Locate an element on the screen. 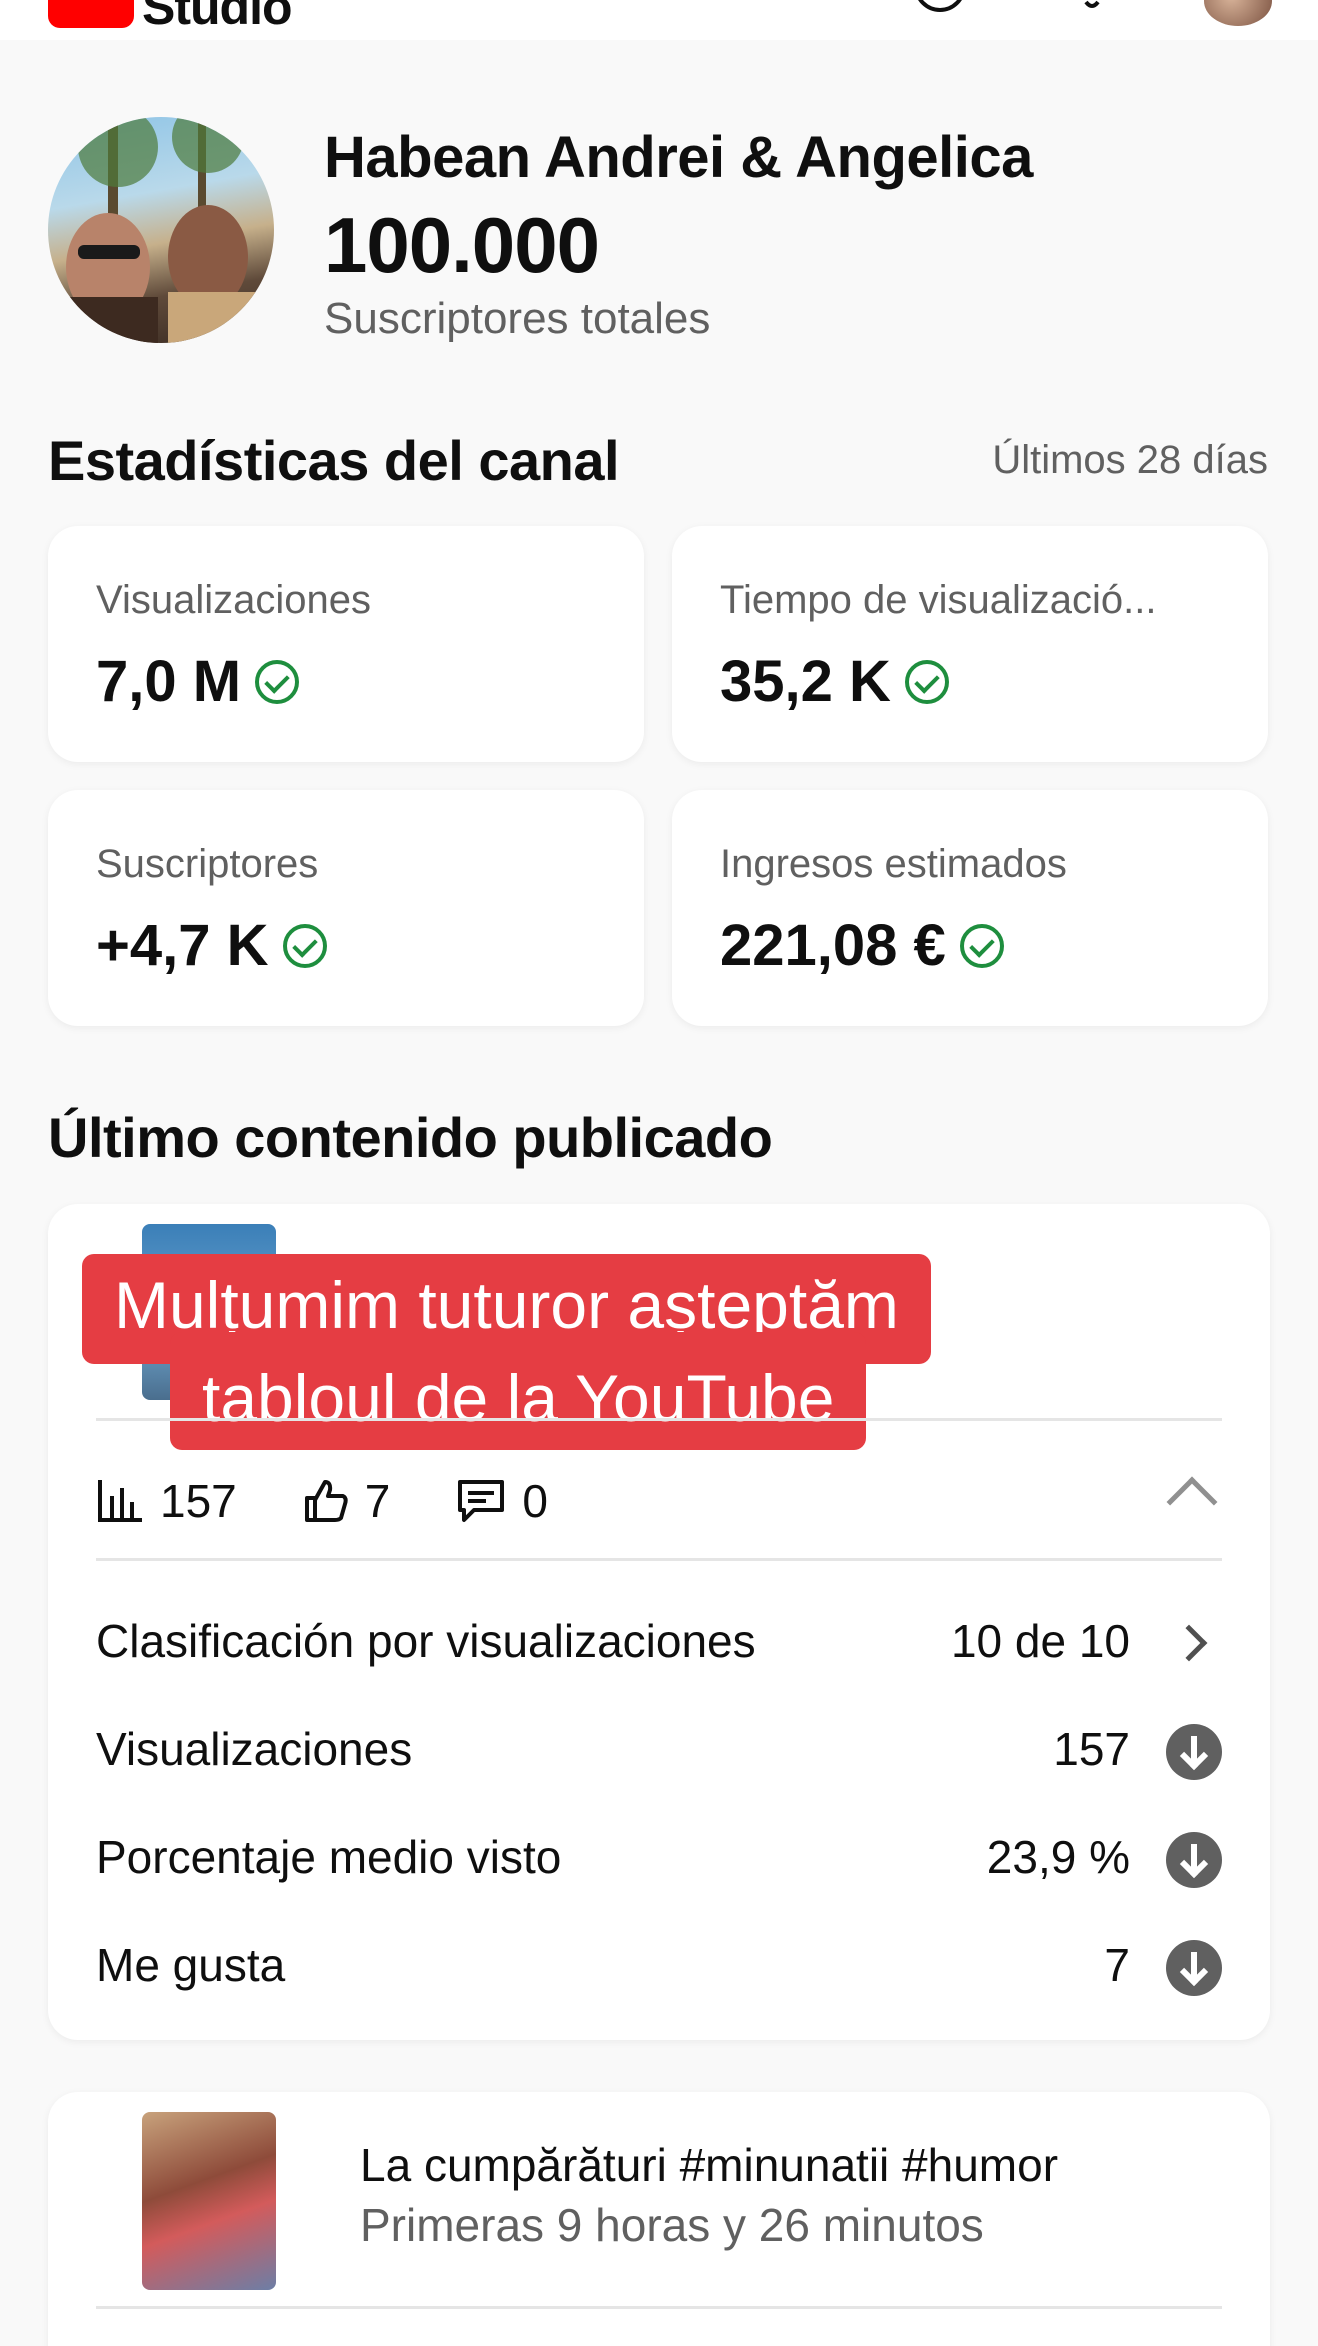  stat-value: 35,2 K is located at coordinates (805, 681).